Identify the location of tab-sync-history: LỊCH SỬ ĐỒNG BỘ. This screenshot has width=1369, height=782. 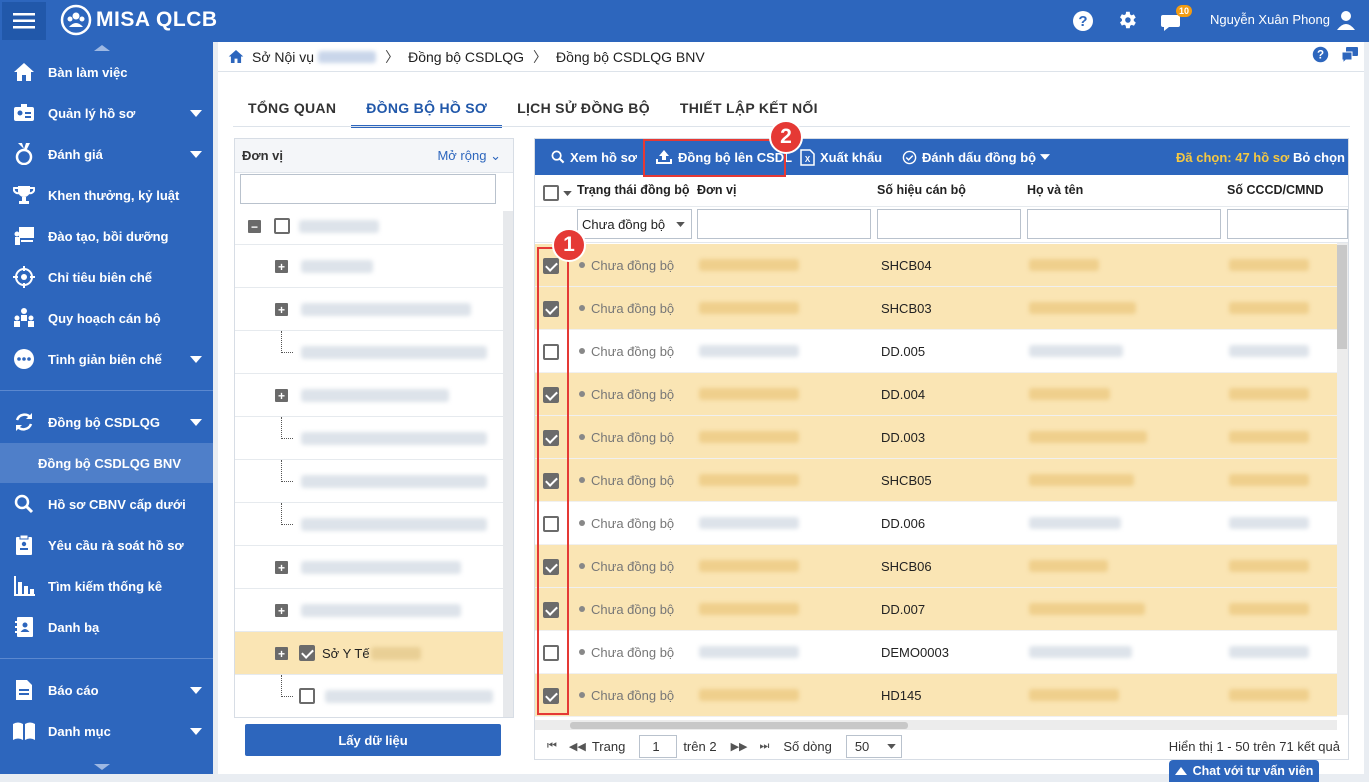
(583, 110).